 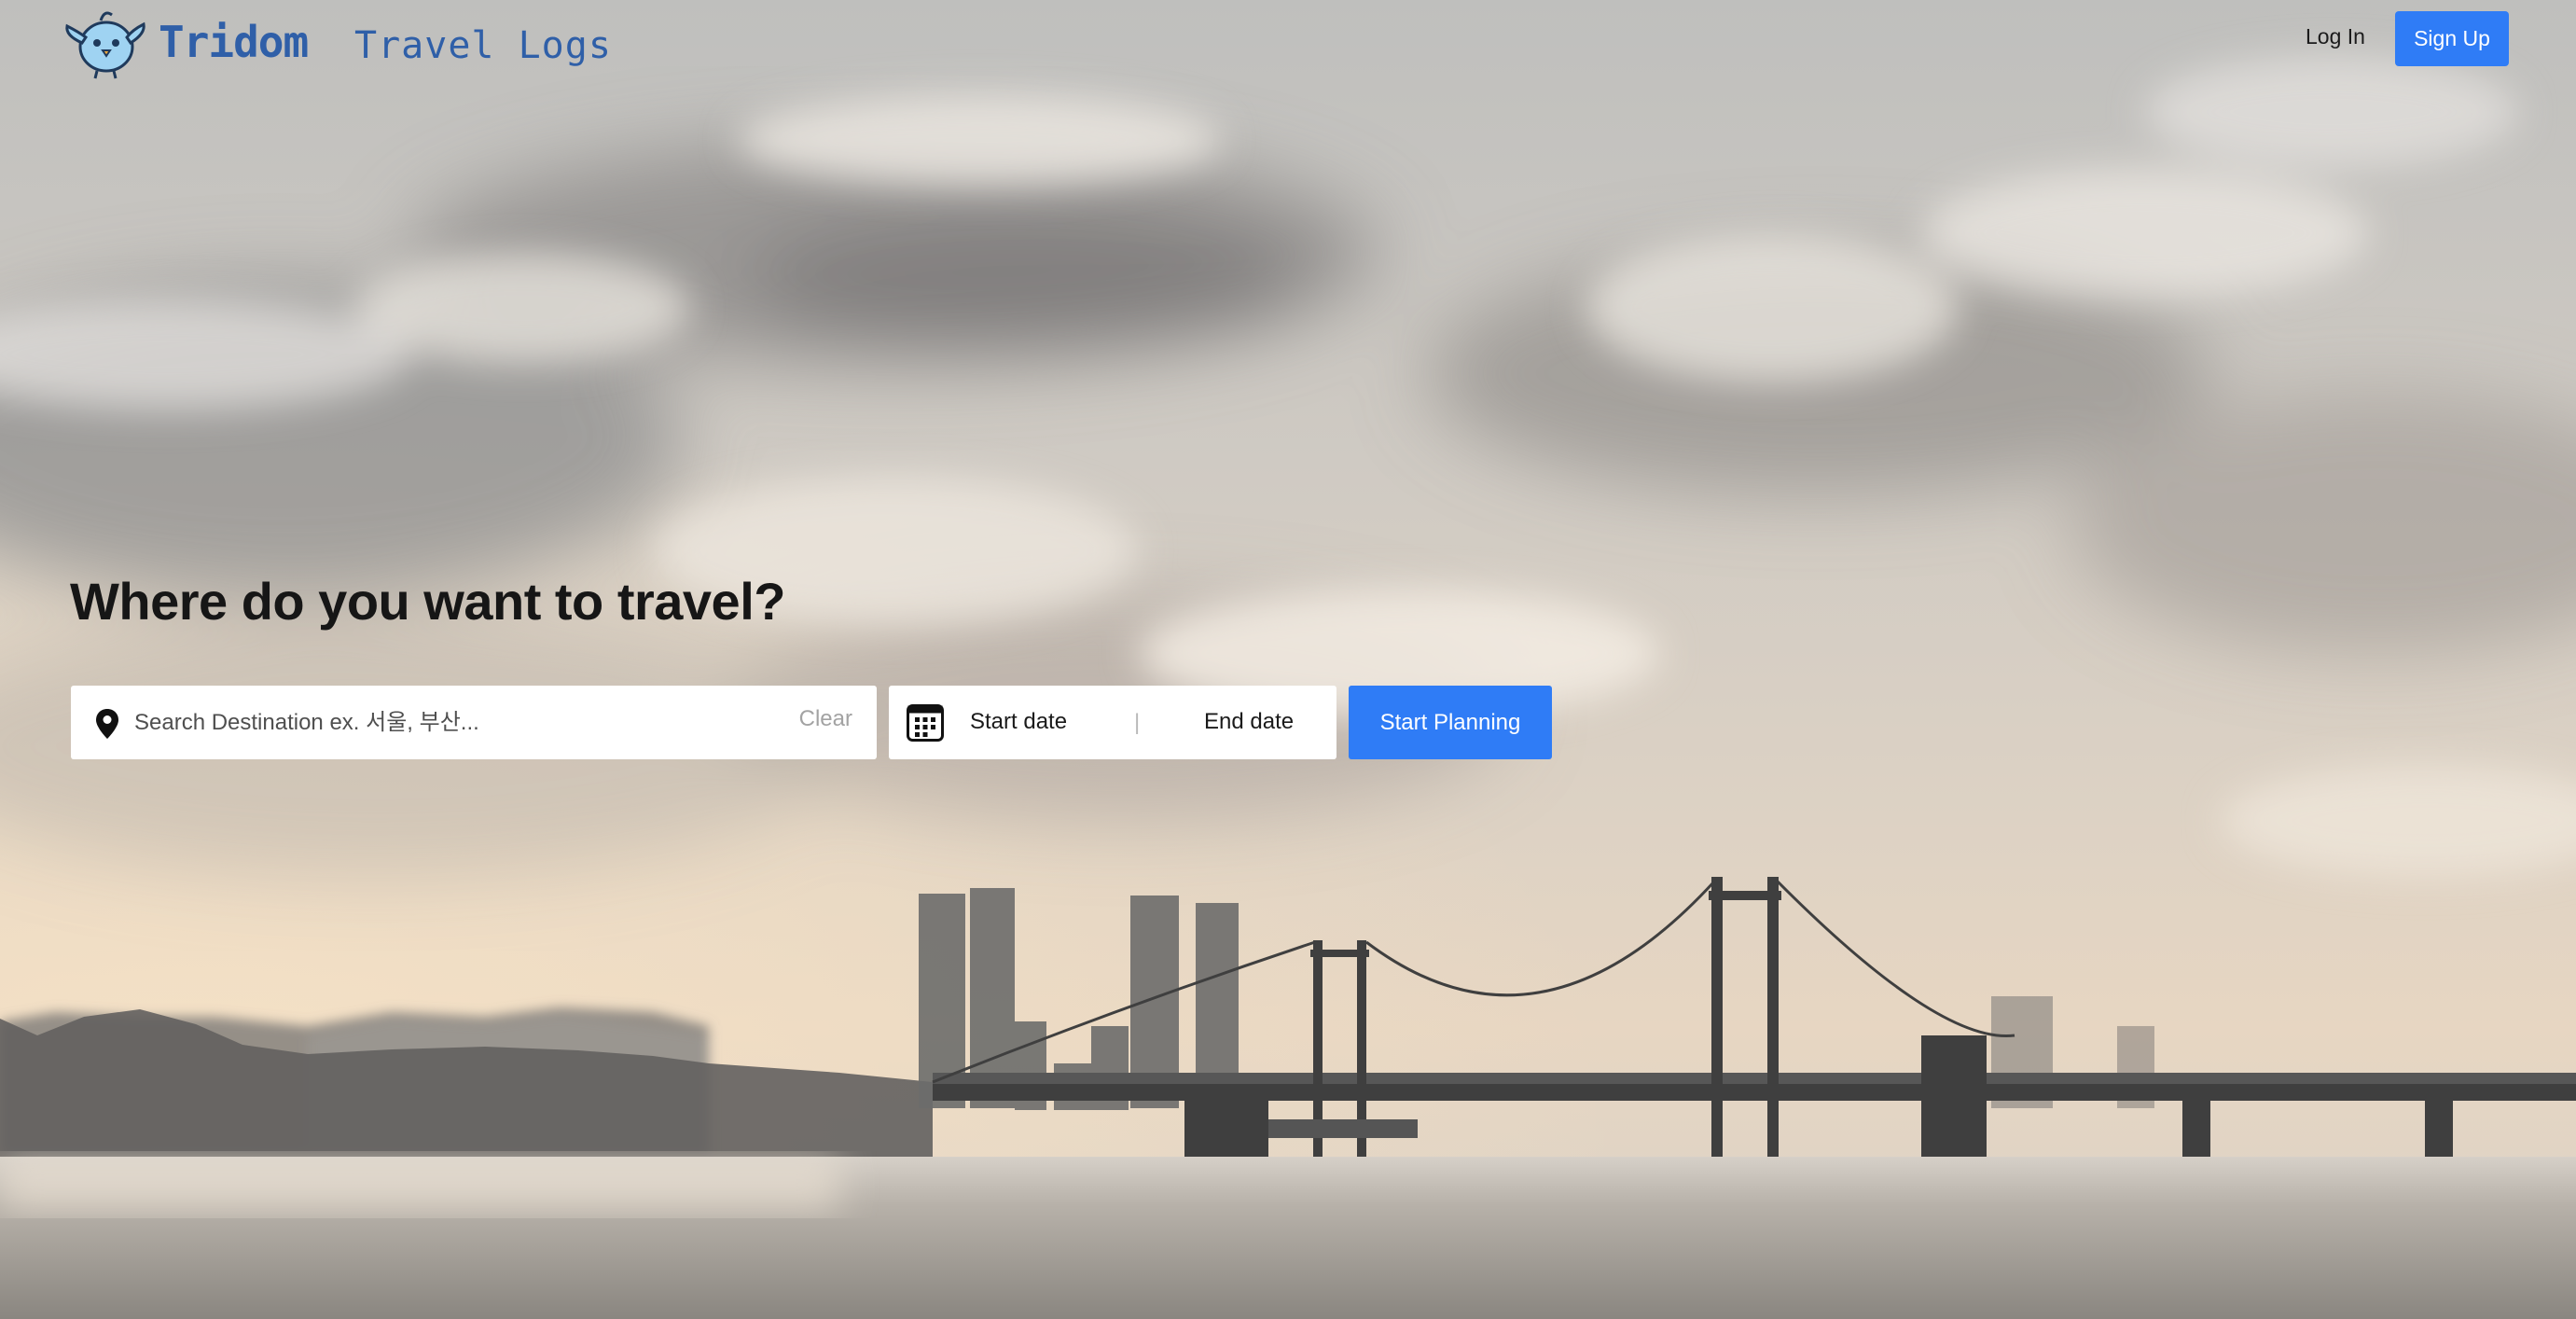 What do you see at coordinates (1450, 722) in the screenshot?
I see `start-planning-button: Start Planning` at bounding box center [1450, 722].